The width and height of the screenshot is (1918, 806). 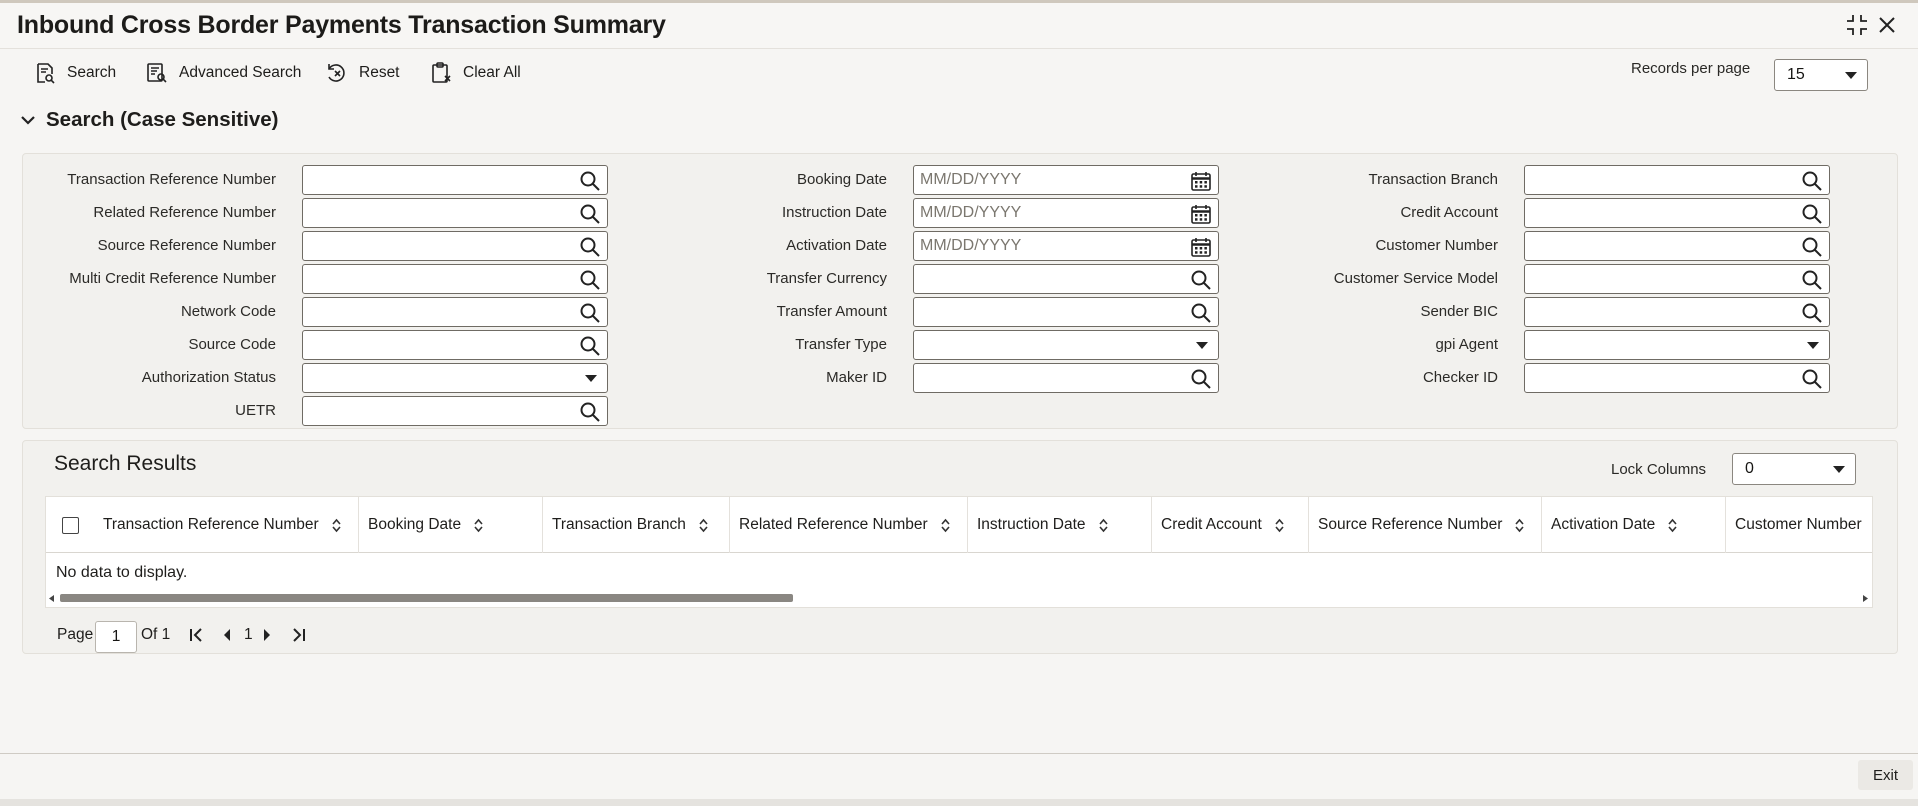 I want to click on checker-id-field, so click(x=1677, y=378).